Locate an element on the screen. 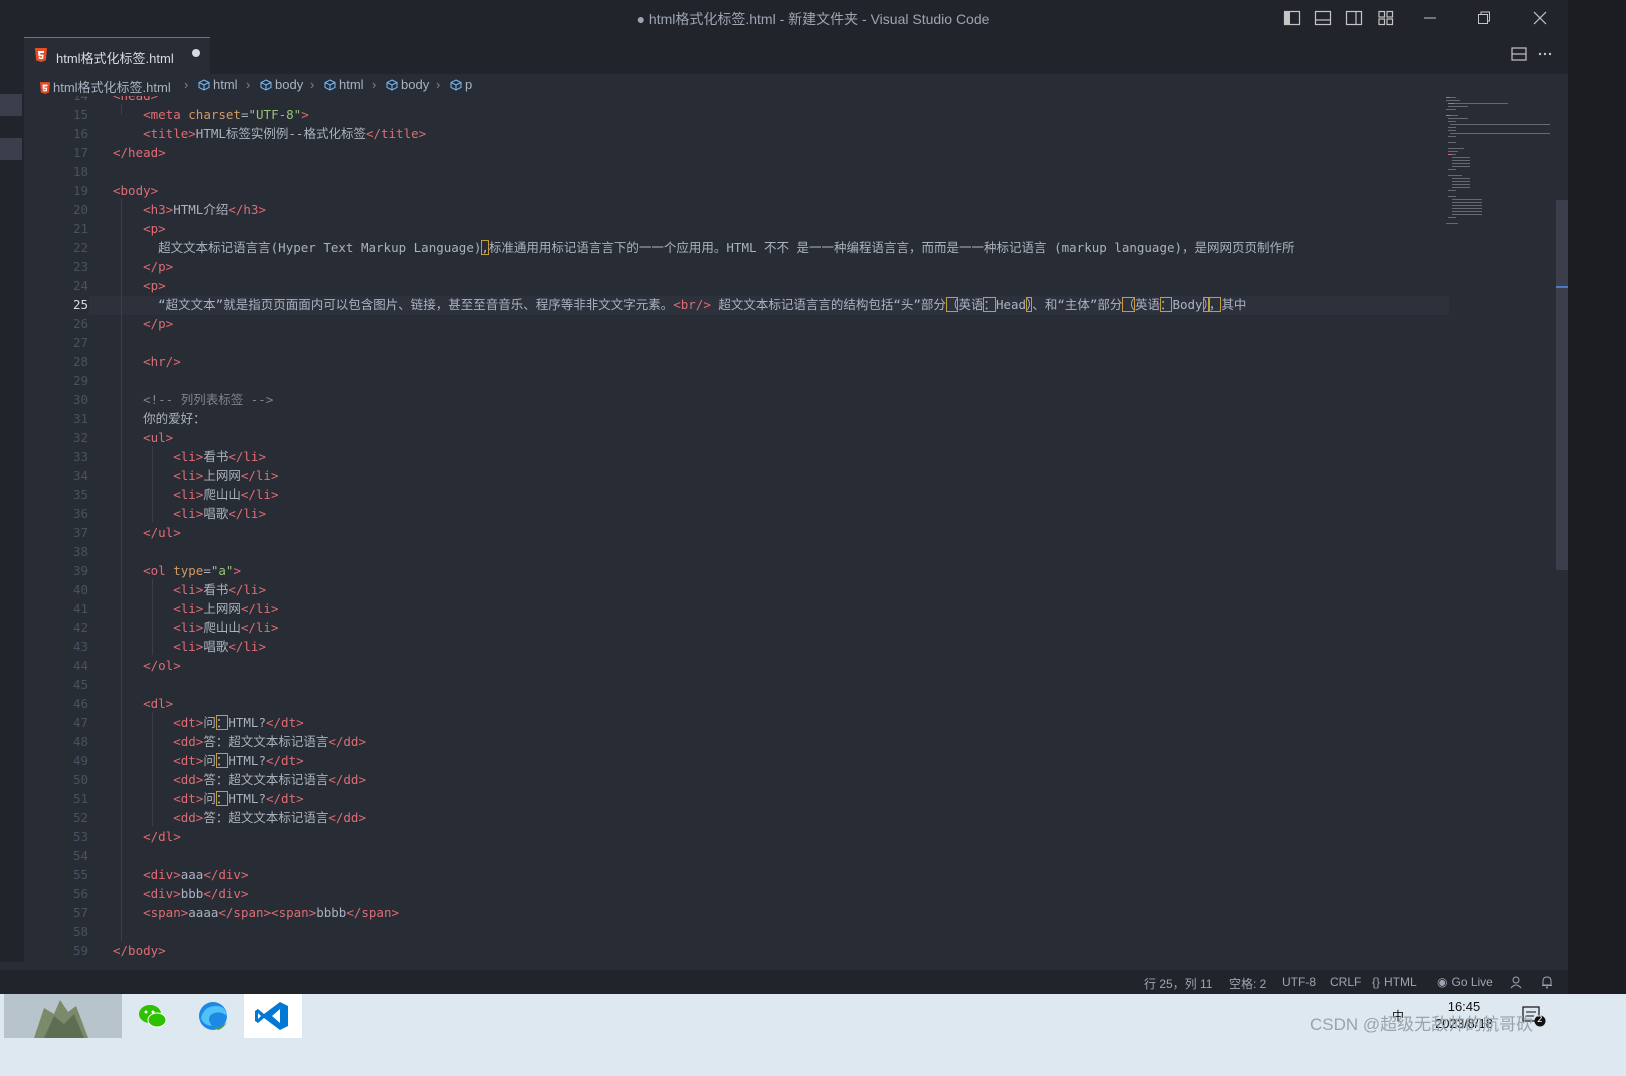 The width and height of the screenshot is (1626, 1076). line-number: 52 is located at coordinates (80, 817).